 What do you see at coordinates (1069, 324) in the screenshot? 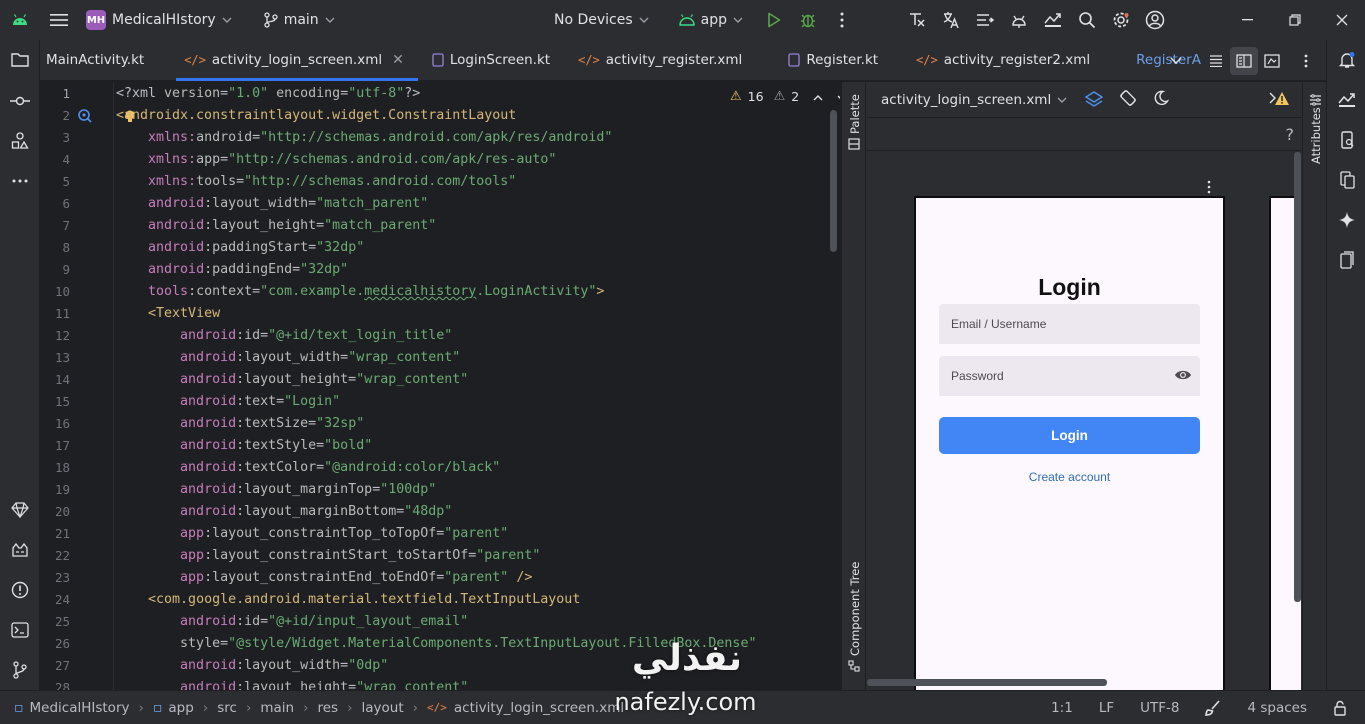
I see `email-field: Email / Username` at bounding box center [1069, 324].